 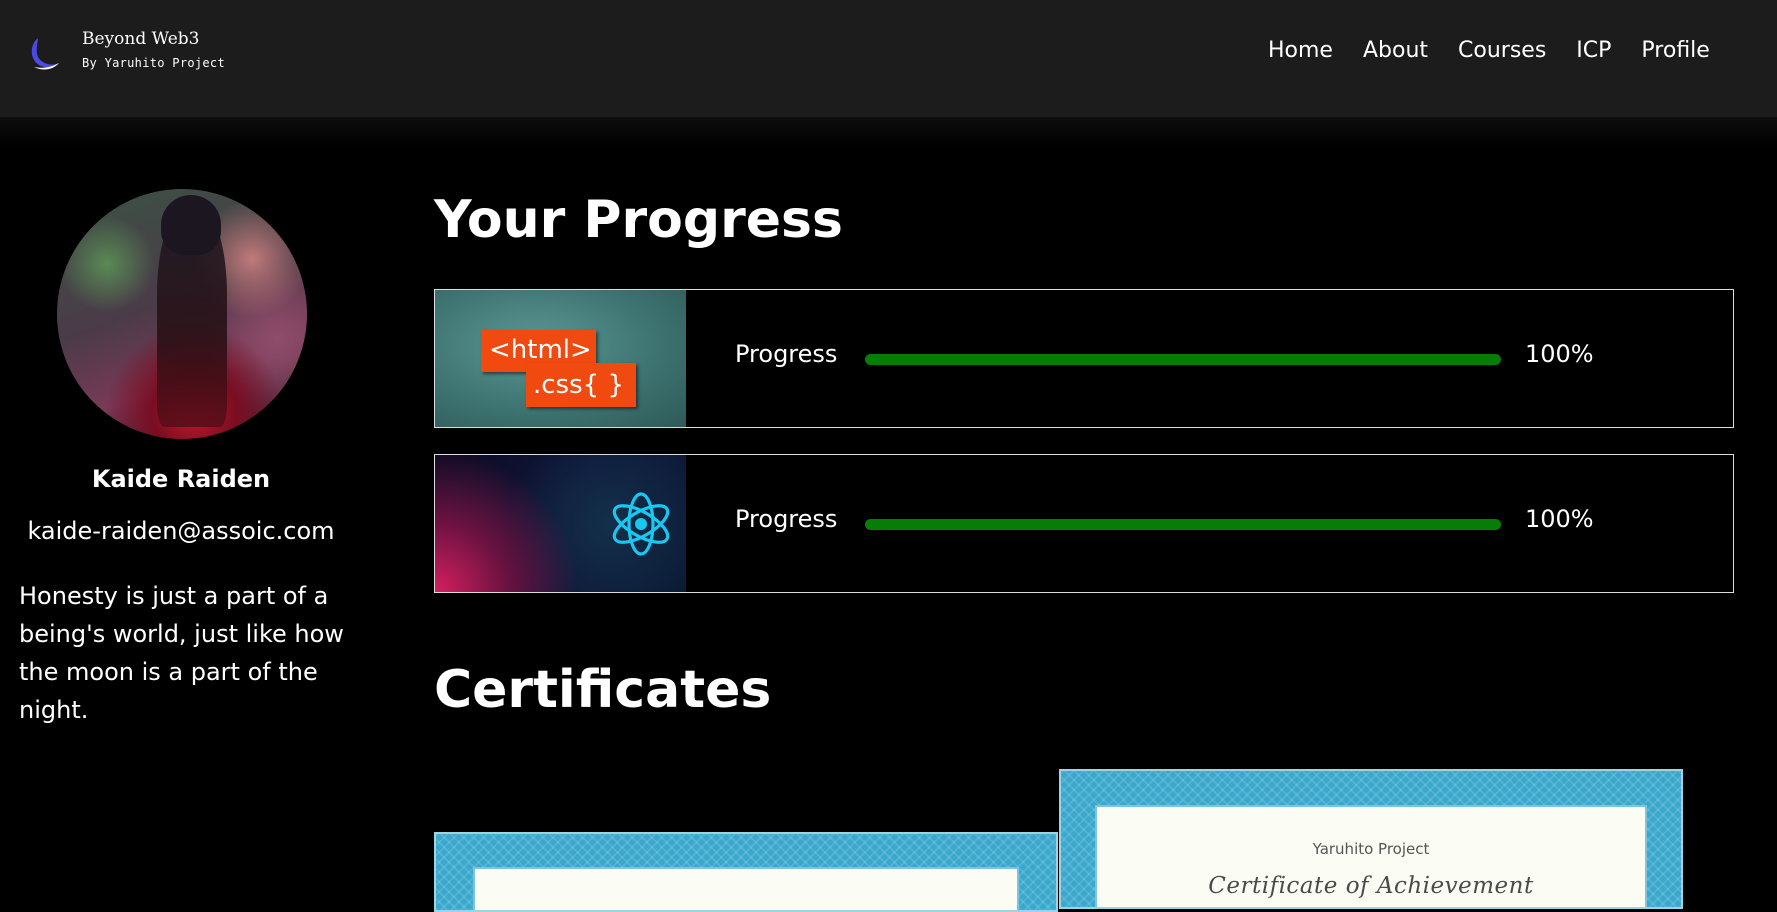 I want to click on brand: Beyond Web3 By Yaruhito Project, so click(x=124, y=50).